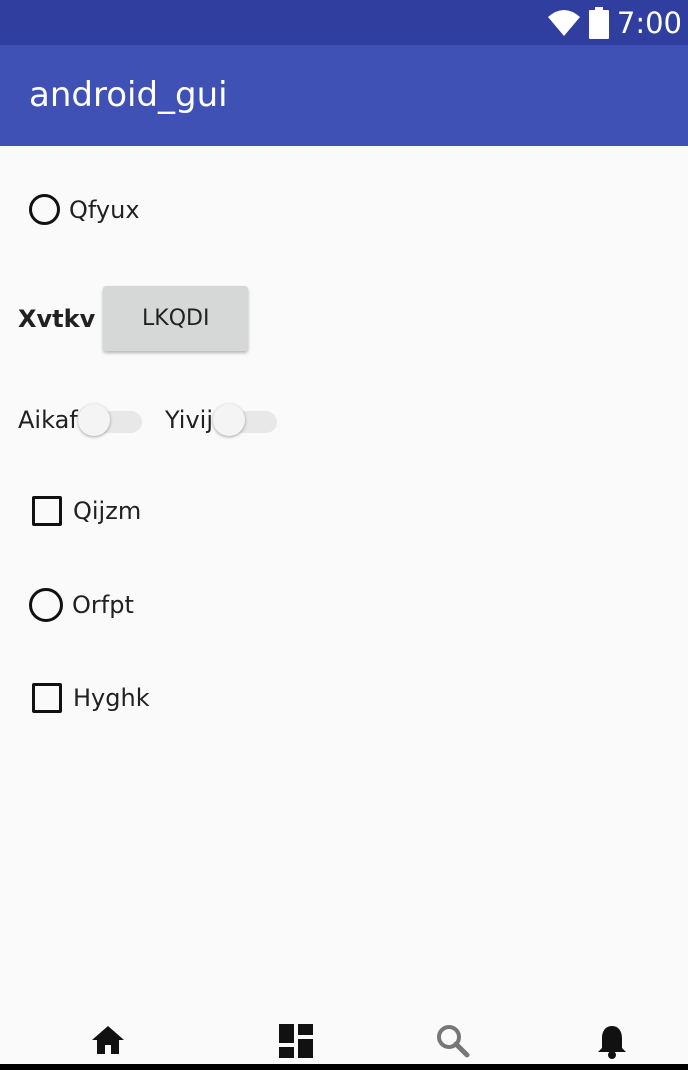 This screenshot has height=1070, width=688. I want to click on radio-qfyux: Qfyux, so click(84, 209).